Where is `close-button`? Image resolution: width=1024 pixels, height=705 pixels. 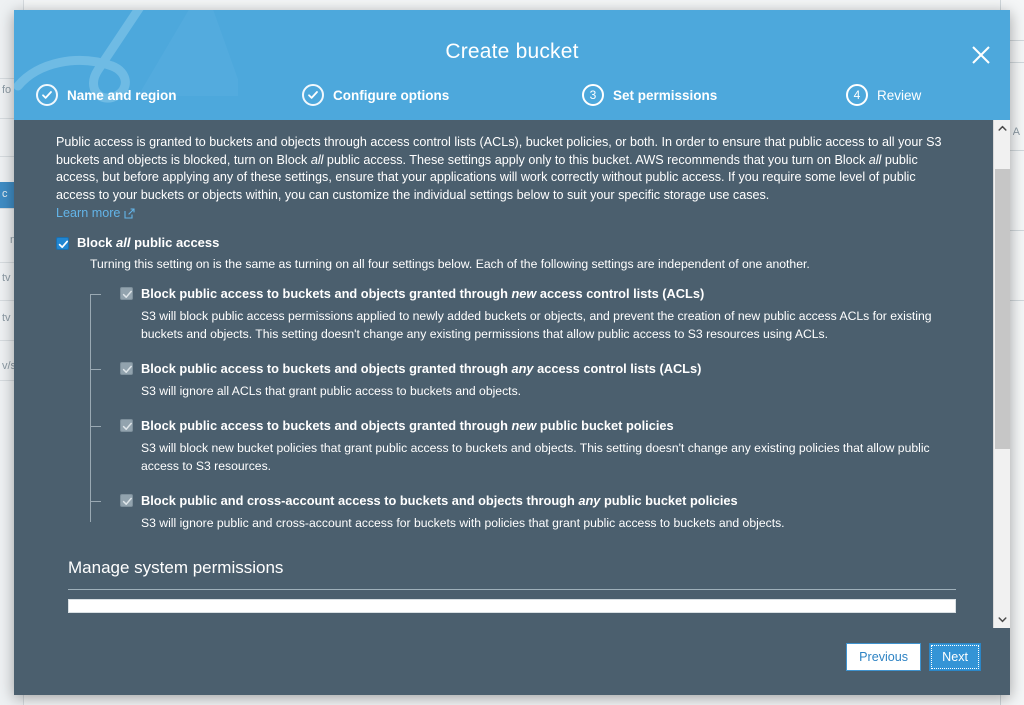
close-button is located at coordinates (981, 55).